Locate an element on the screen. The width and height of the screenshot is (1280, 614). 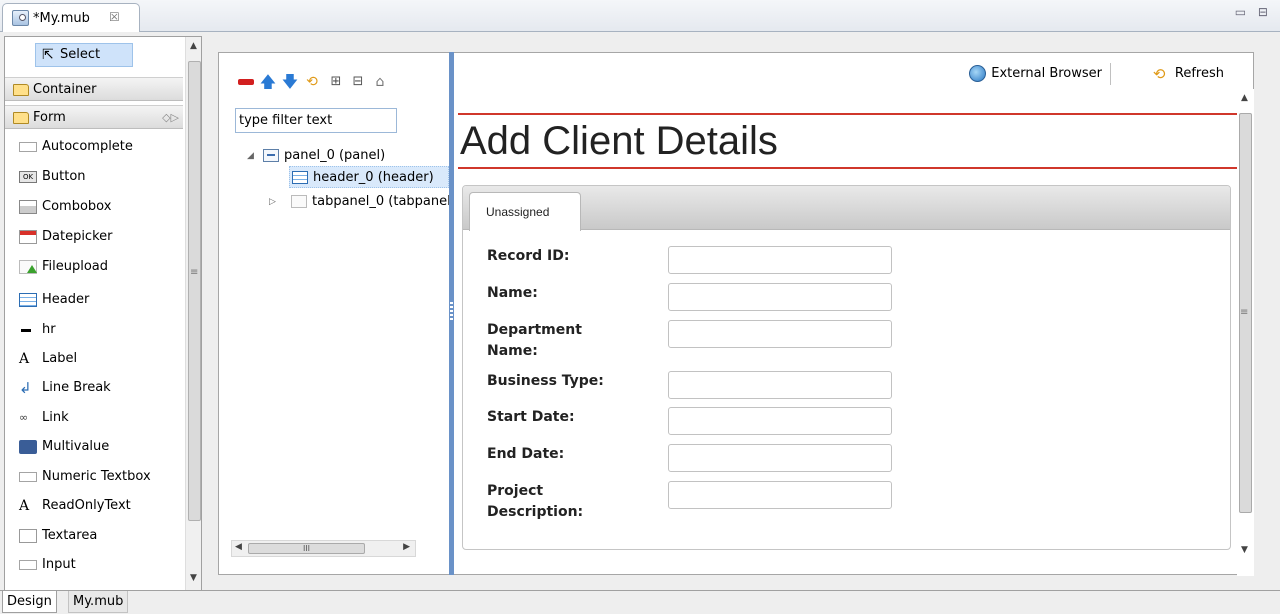
palette-item-textarea: Textarea is located at coordinates (94, 536).